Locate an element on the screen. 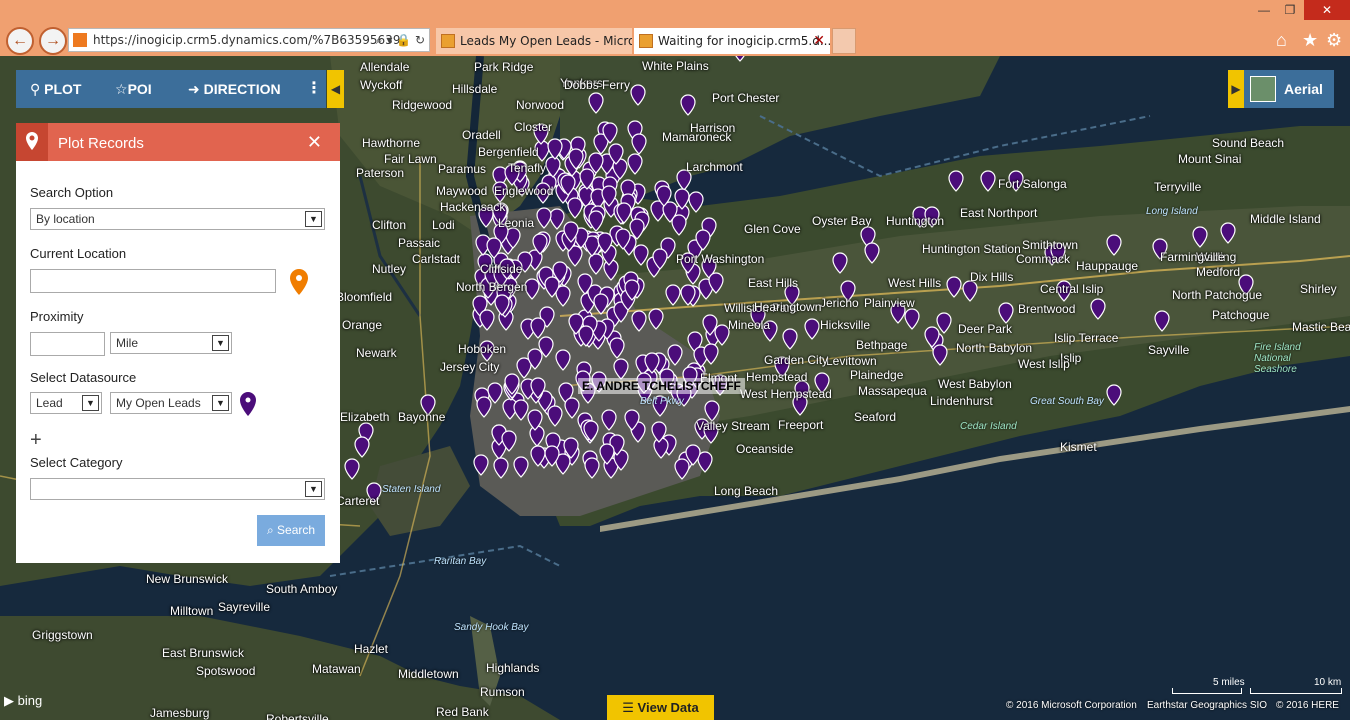  window-close-icon: ✕ is located at coordinates (1327, 10).